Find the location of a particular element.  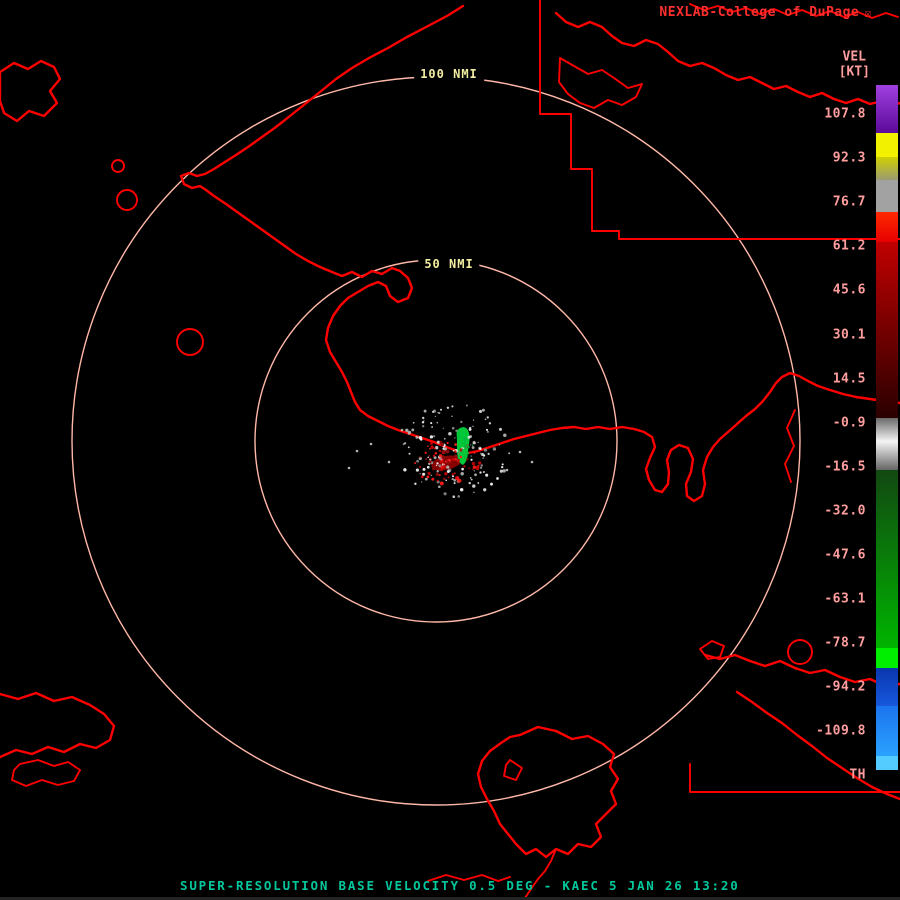

site-attribution: NEXLAB-College of DuPage ☒ is located at coordinates (765, 12).